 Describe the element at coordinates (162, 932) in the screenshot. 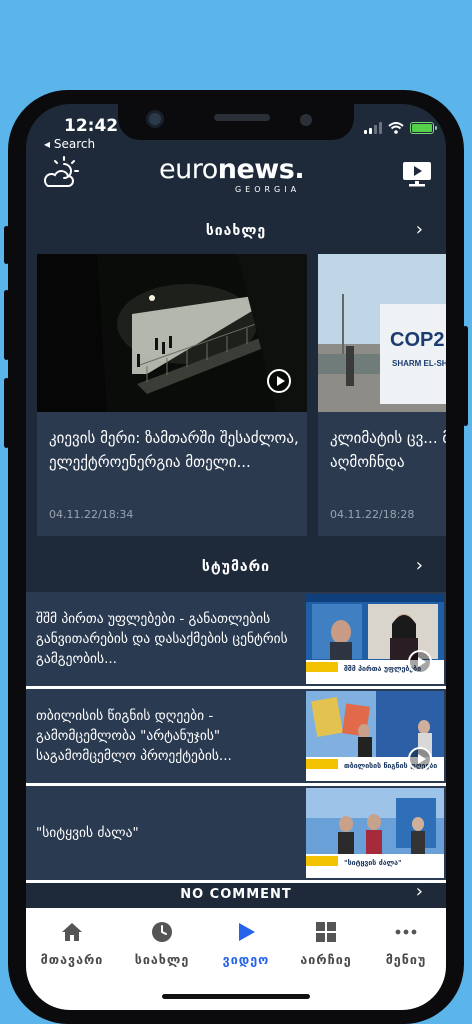

I see `clock-icon` at that location.